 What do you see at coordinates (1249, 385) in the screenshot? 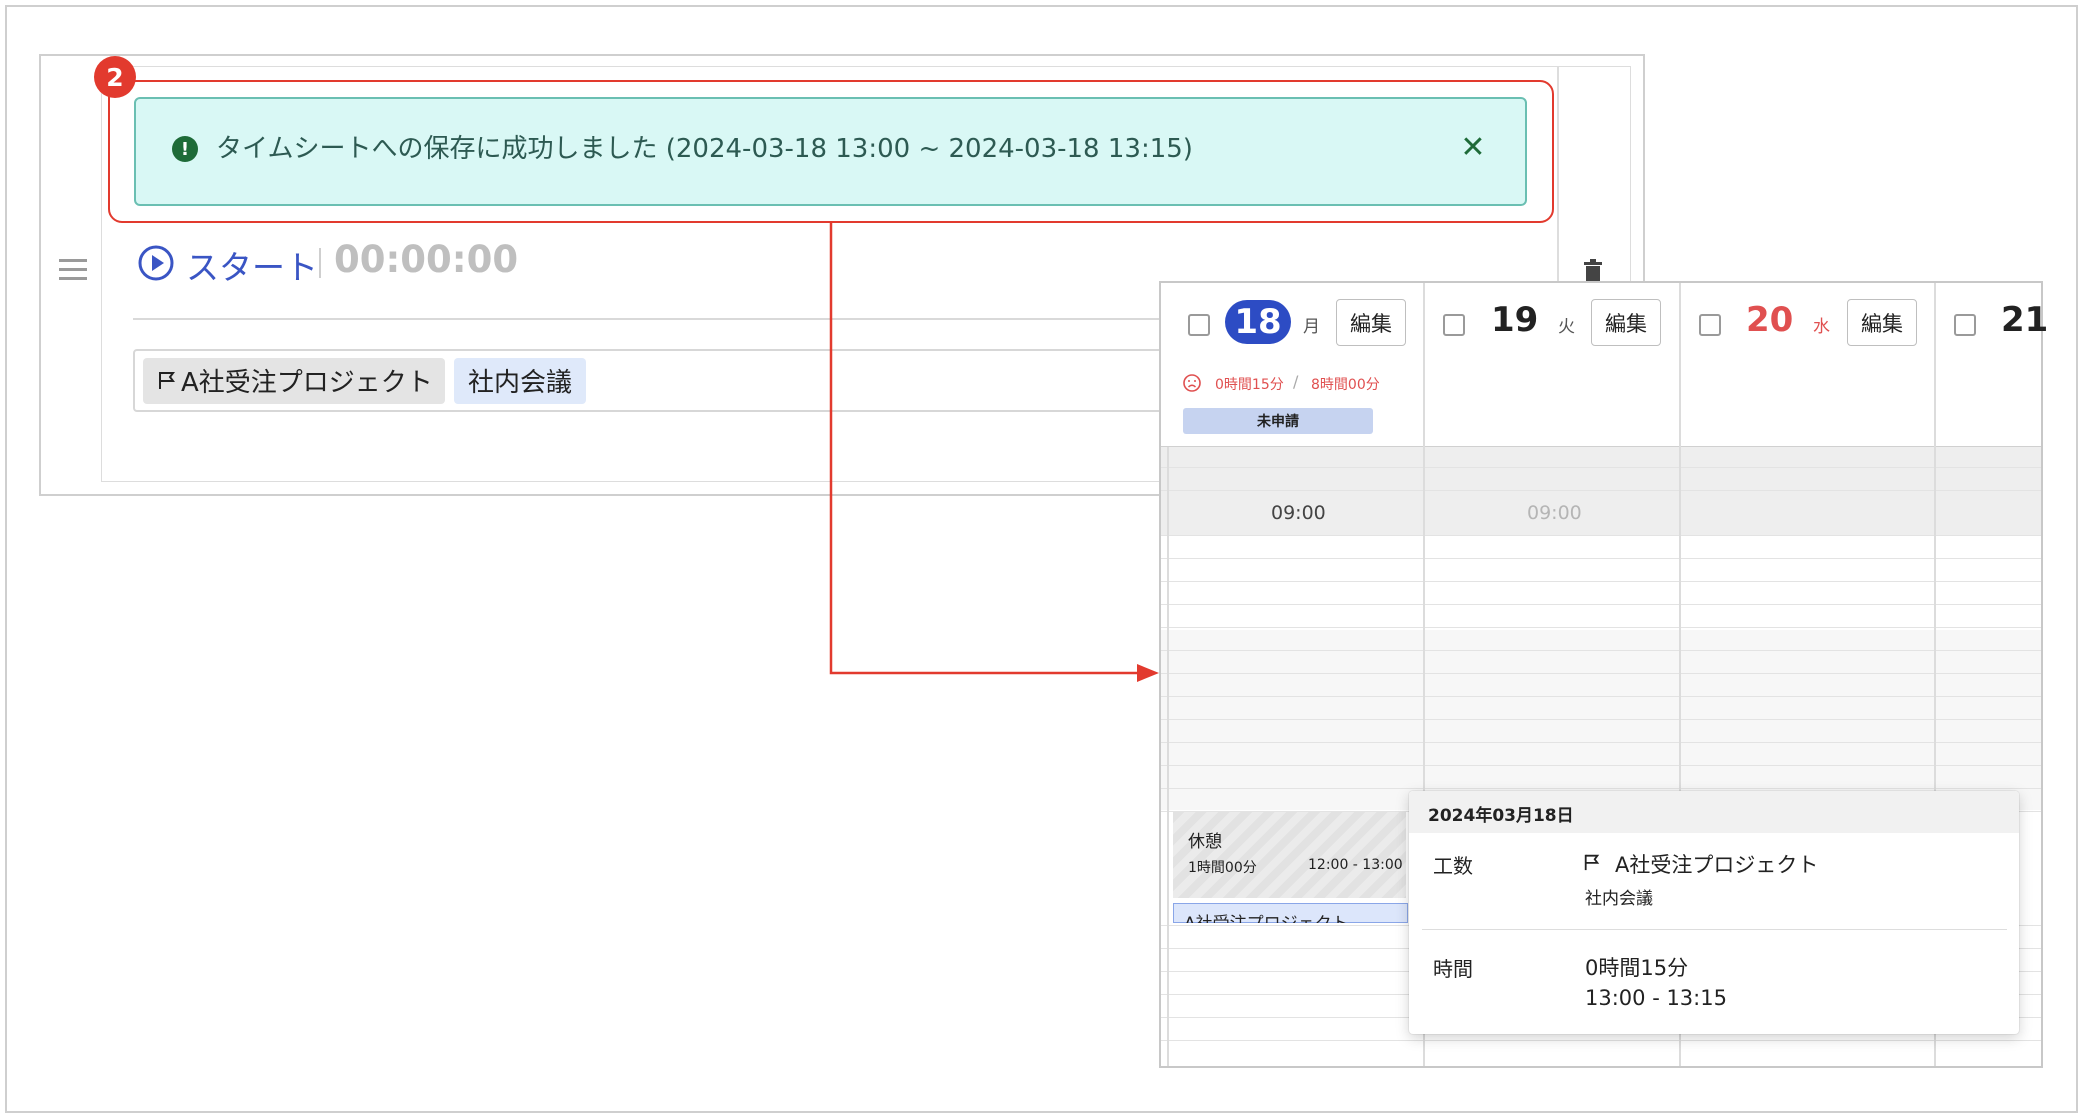
I see `recorded-hours: 0時間15分` at bounding box center [1249, 385].